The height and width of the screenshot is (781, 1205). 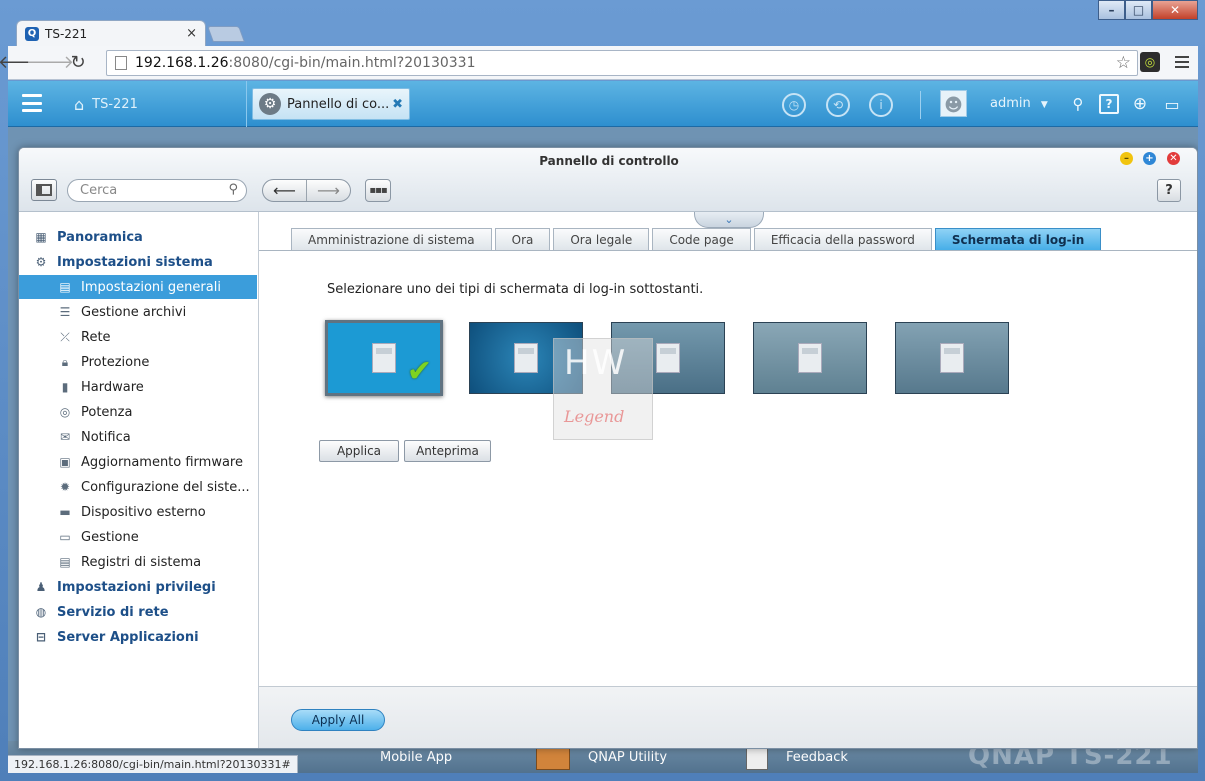 I want to click on inbox-icon: ⊟, so click(x=41, y=637).